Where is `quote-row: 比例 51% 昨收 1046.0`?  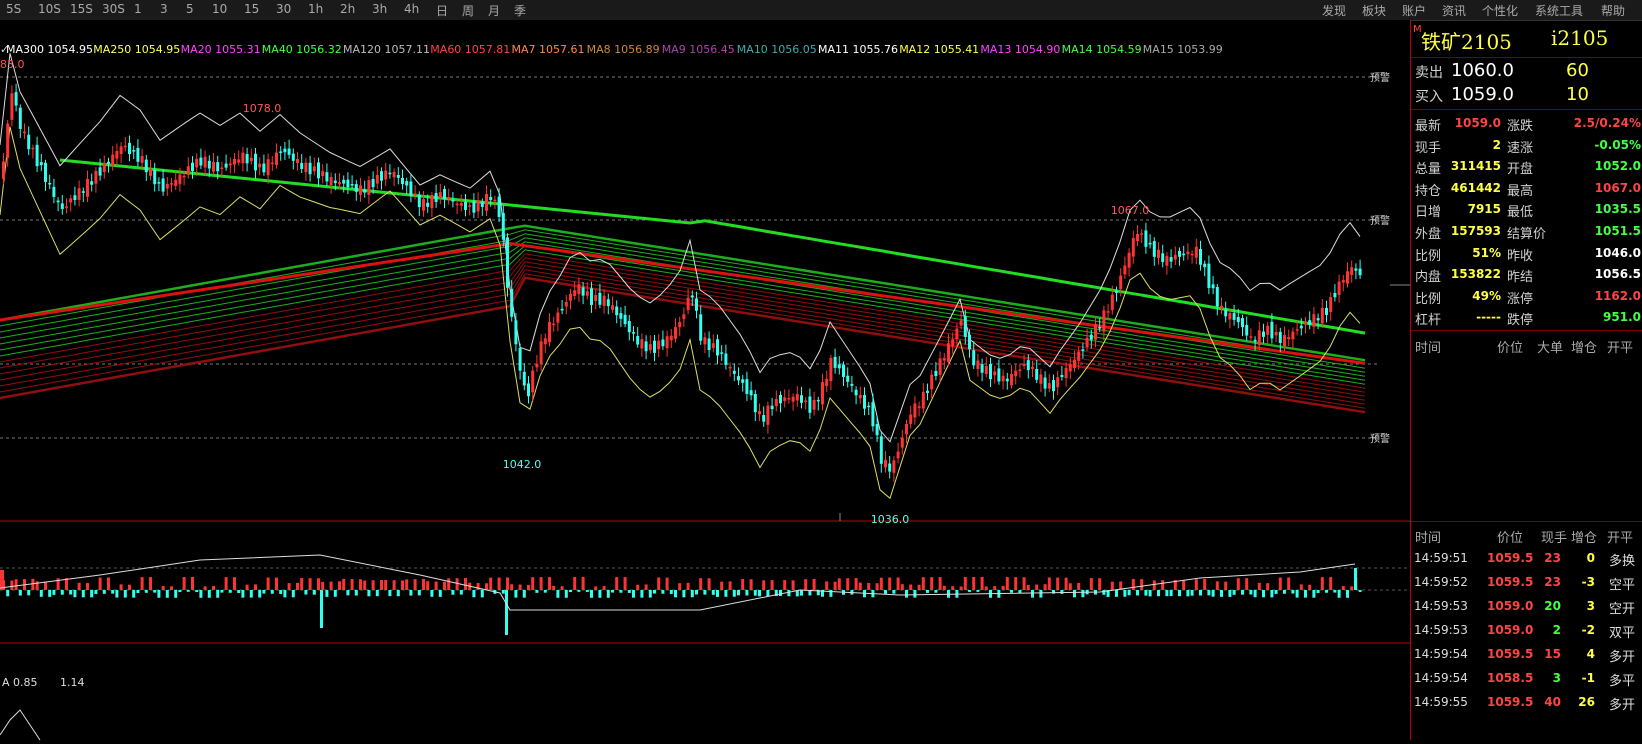 quote-row: 比例 51% 昨收 1046.0 is located at coordinates (1526, 253).